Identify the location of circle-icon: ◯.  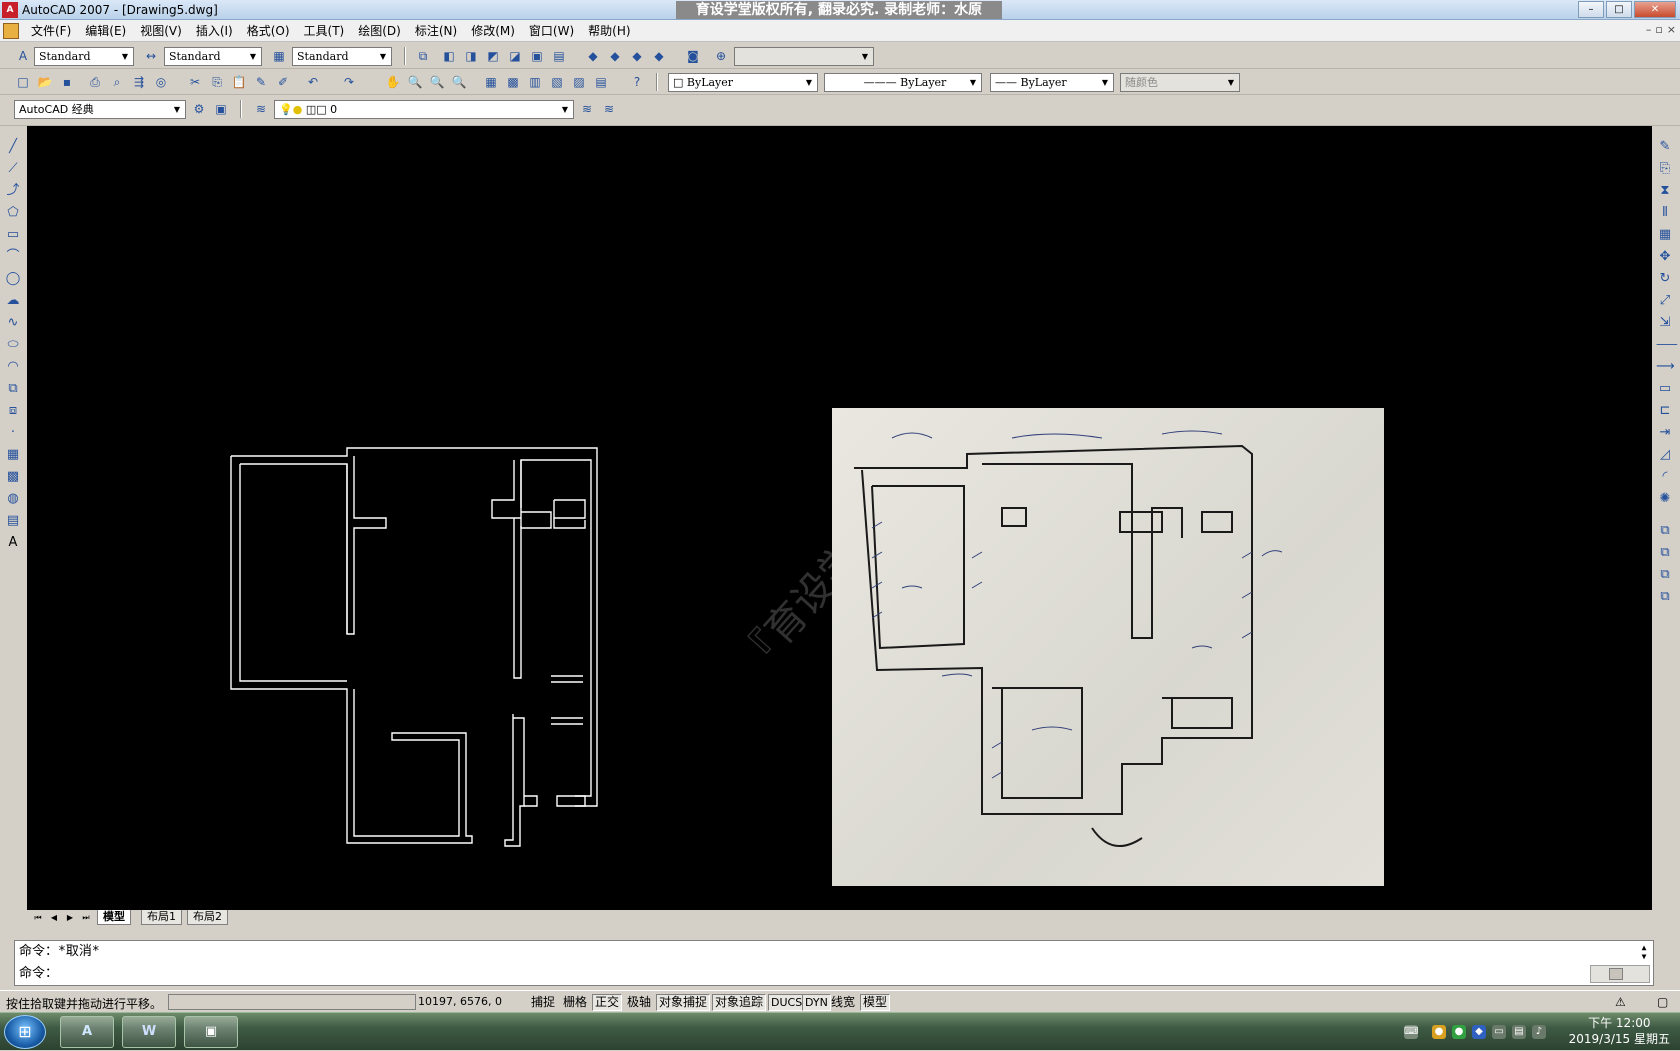
(13, 279).